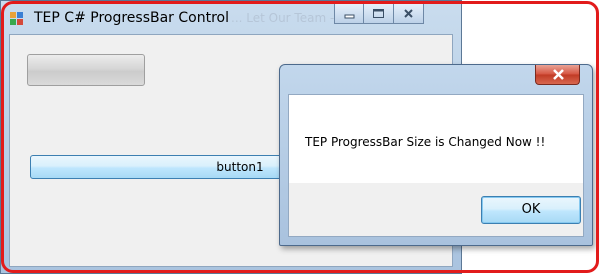 This screenshot has height=274, width=600. Describe the element at coordinates (349, 13) in the screenshot. I see `minimize-button` at that location.